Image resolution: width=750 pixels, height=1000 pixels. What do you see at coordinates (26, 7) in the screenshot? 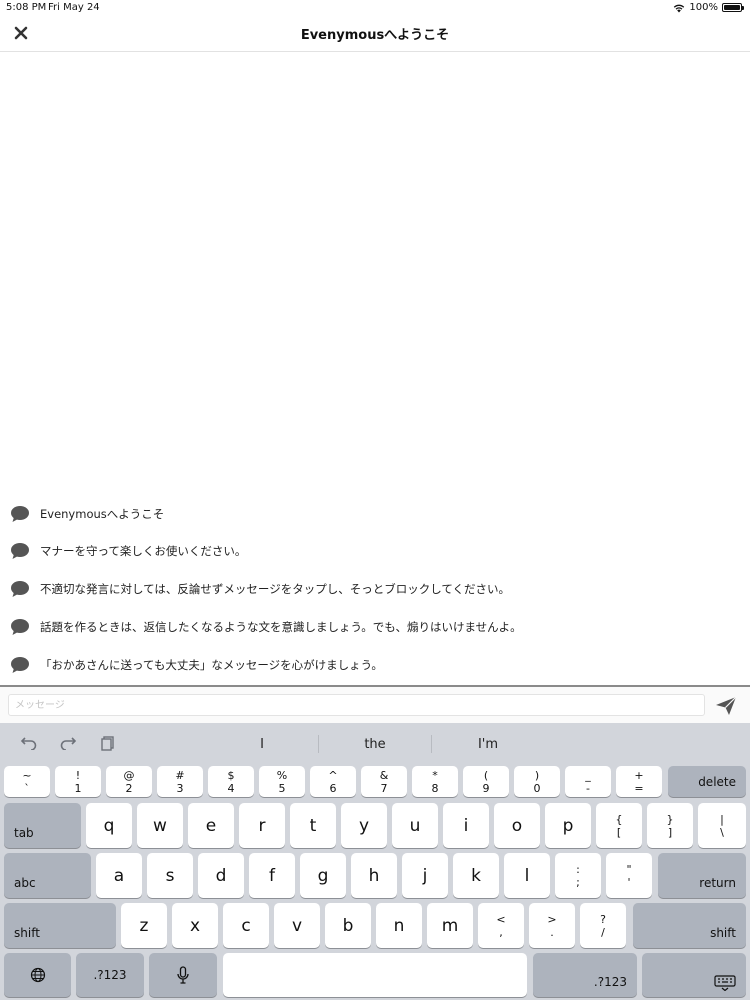
I see `status-time: 5:08 PM` at bounding box center [26, 7].